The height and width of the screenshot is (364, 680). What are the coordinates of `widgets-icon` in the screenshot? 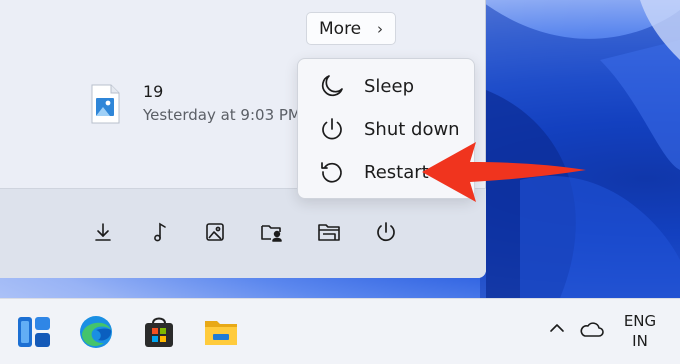 It's located at (34, 332).